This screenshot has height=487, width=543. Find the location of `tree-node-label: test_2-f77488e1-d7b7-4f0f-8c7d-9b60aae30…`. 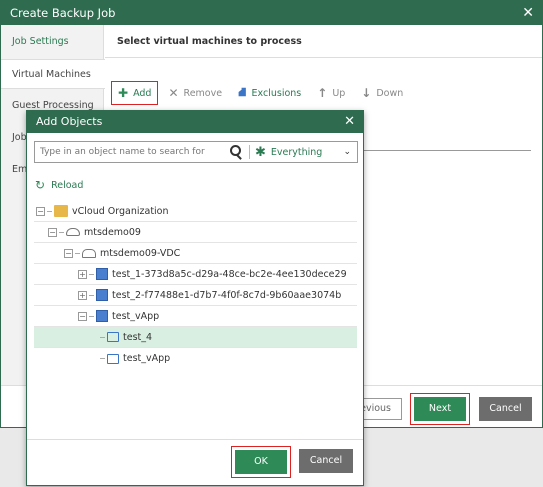

tree-node-label: test_2-f77488e1-d7b7-4f0f-8c7d-9b60aae30… is located at coordinates (227, 295).